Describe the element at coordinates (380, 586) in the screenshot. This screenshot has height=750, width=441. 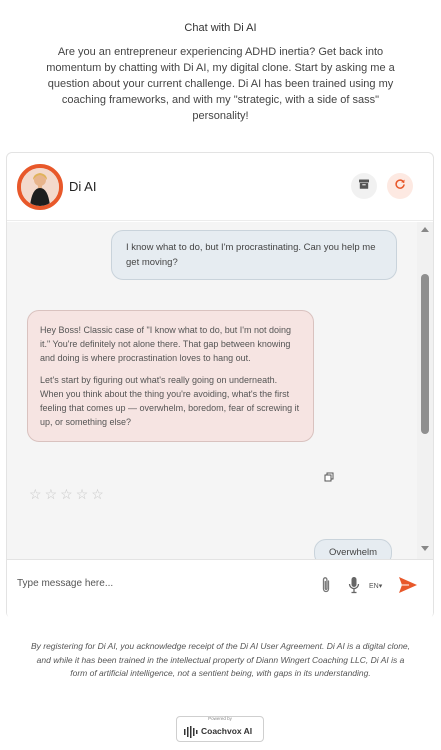
I see `chevron-down-icon: ▾` at that location.